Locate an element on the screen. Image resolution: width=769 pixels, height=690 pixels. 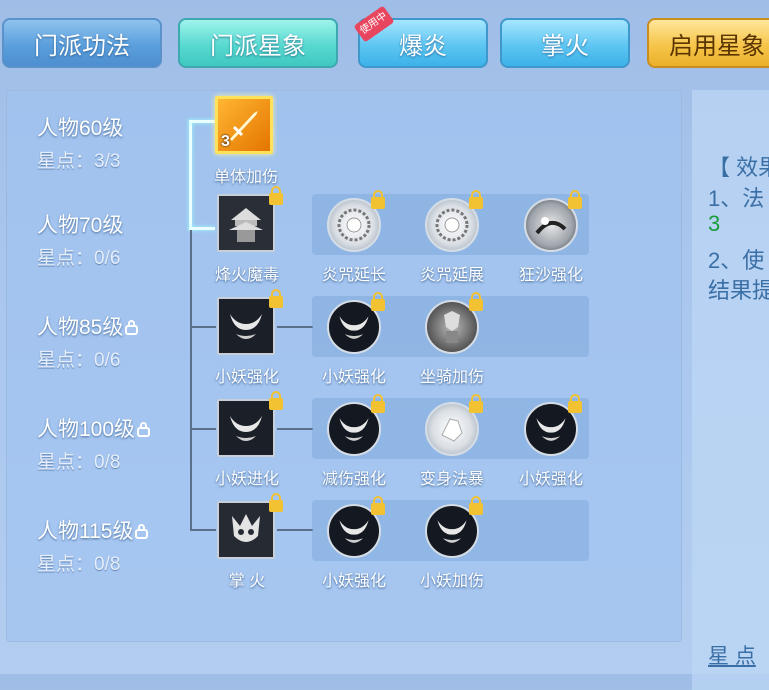
skill-label: 坐骑加伤 is located at coordinates (451, 377).